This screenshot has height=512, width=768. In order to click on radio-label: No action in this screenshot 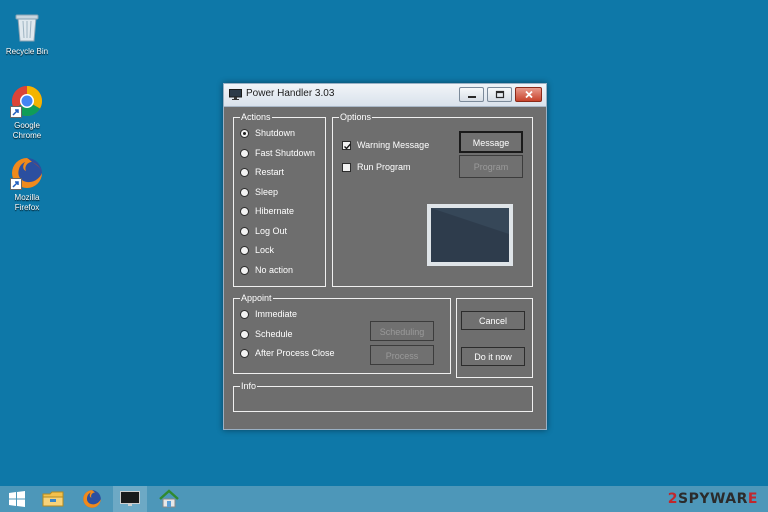, I will do `click(274, 270)`.